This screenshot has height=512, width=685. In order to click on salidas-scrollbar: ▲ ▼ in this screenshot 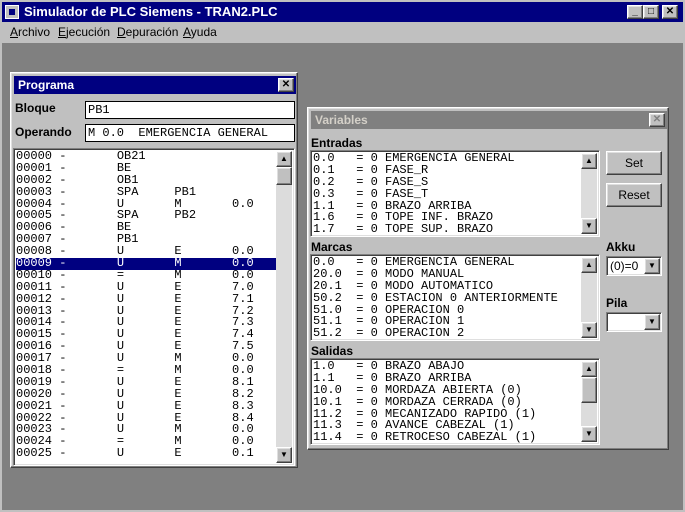, I will do `click(589, 401)`.